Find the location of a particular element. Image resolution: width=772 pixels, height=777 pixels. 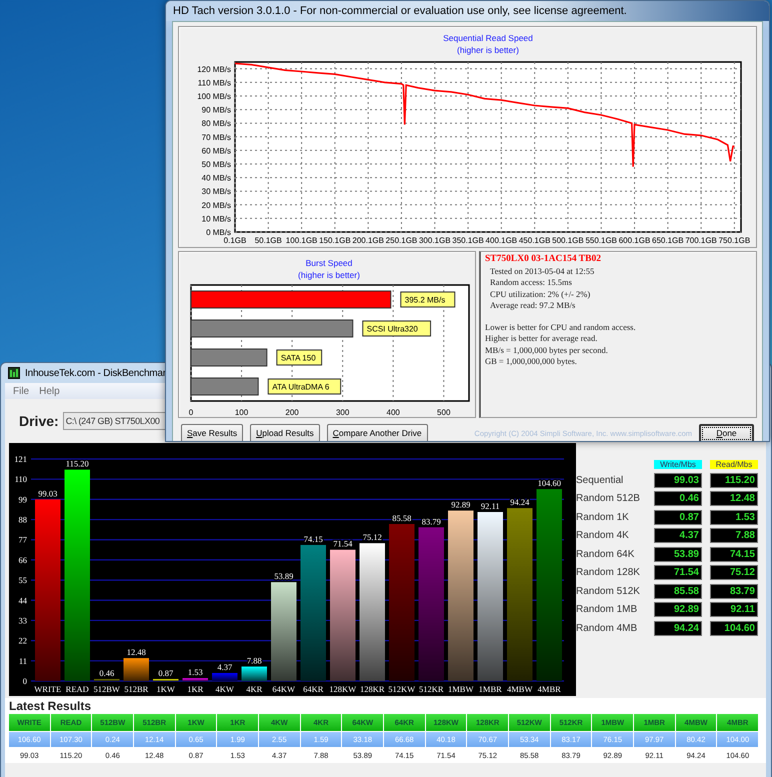

value-display: 74.15 is located at coordinates (734, 554).